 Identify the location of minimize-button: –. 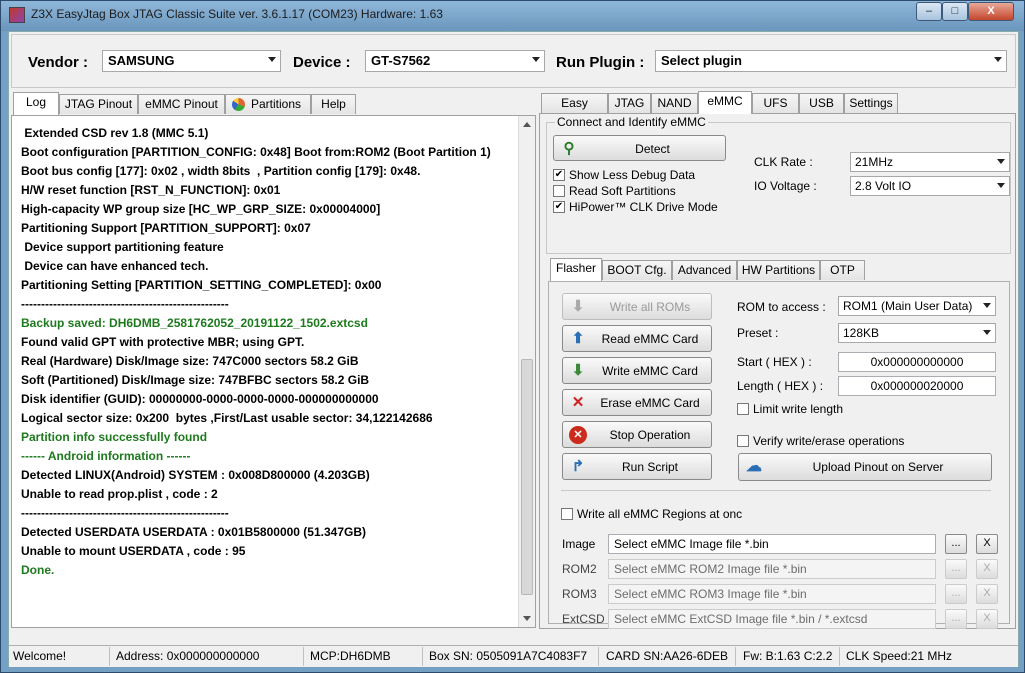
(929, 11).